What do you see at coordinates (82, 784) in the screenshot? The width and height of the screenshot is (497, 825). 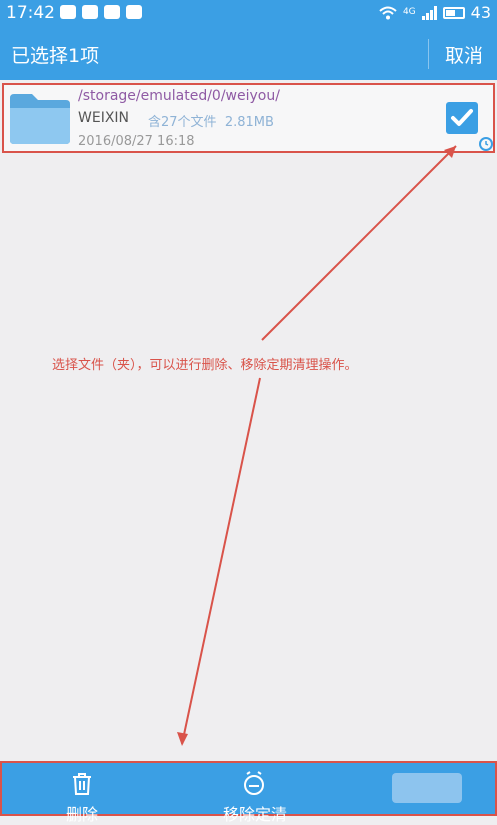 I see `trash-icon` at bounding box center [82, 784].